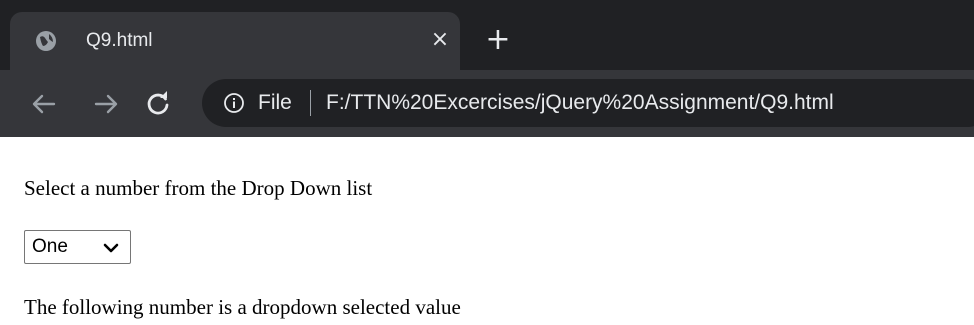  Describe the element at coordinates (275, 102) in the screenshot. I see `scheme-label: File` at that location.